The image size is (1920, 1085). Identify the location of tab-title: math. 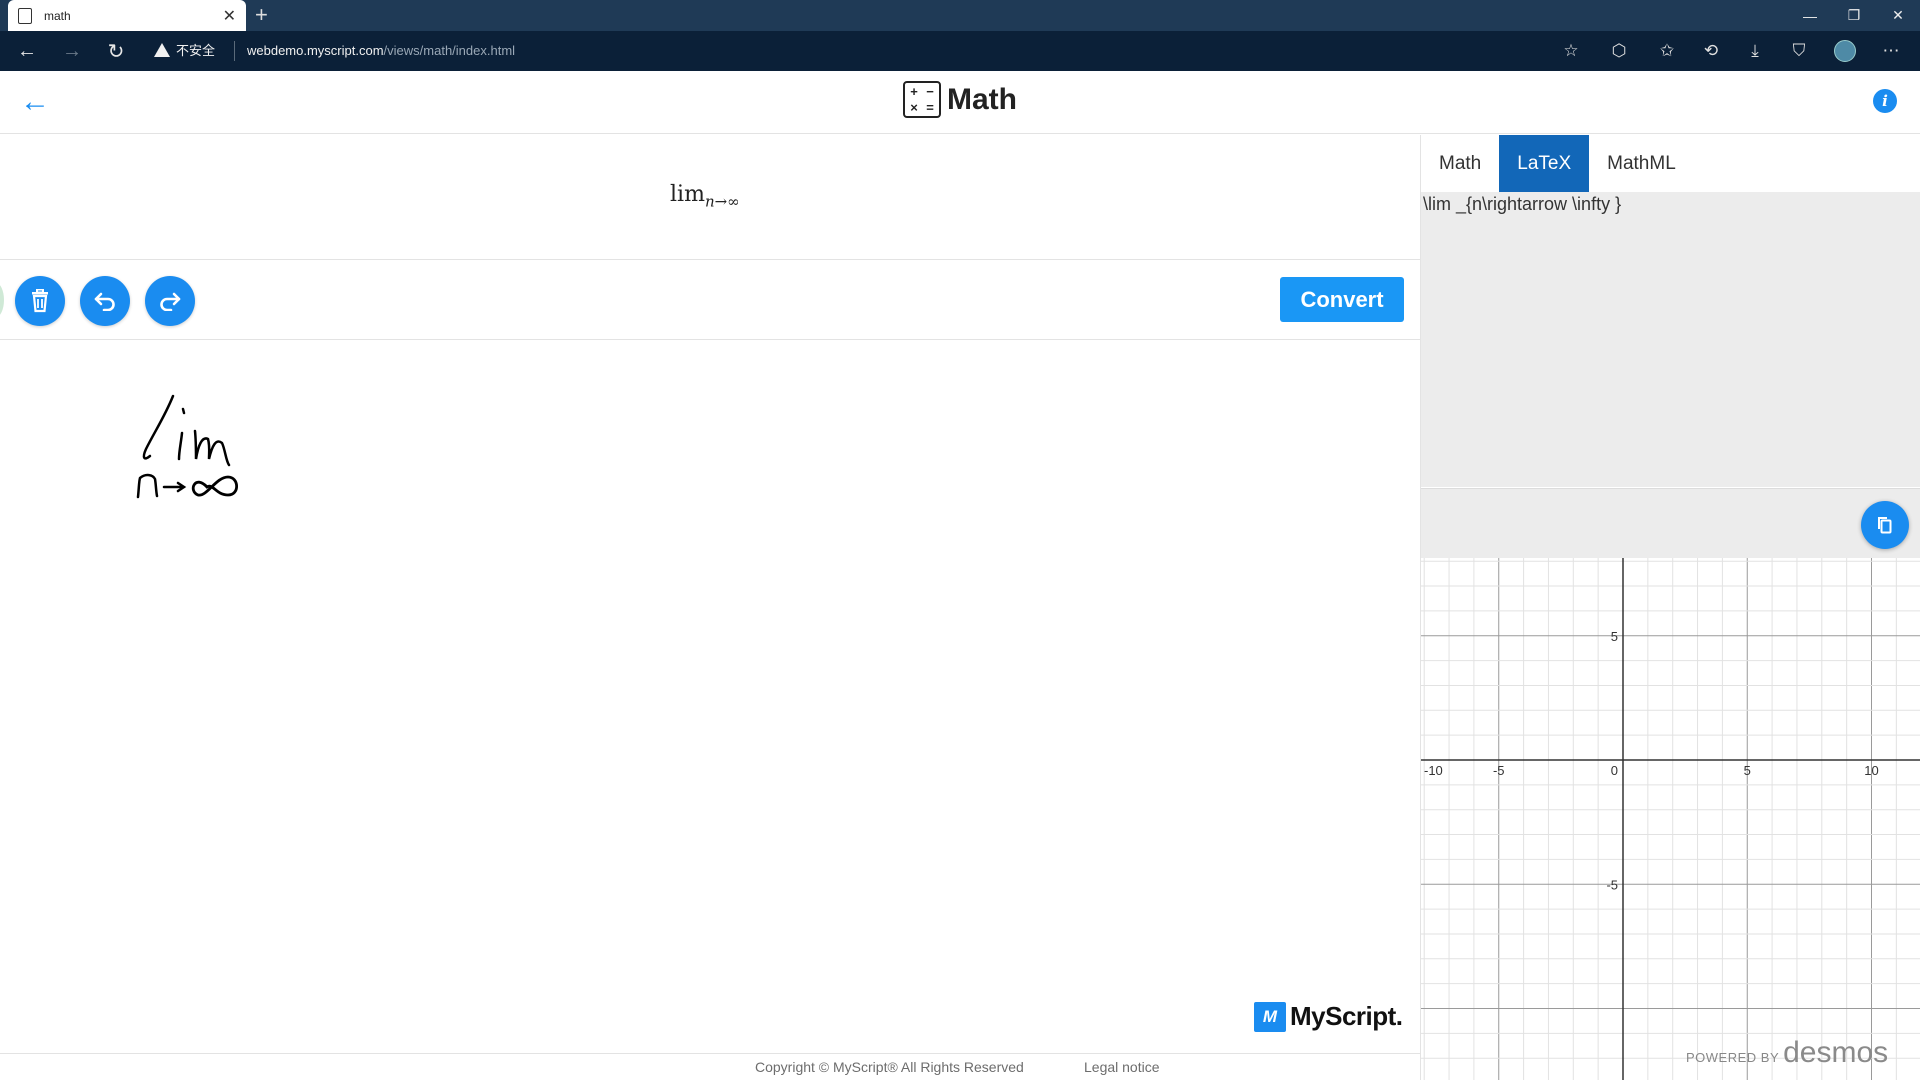
(57, 15).